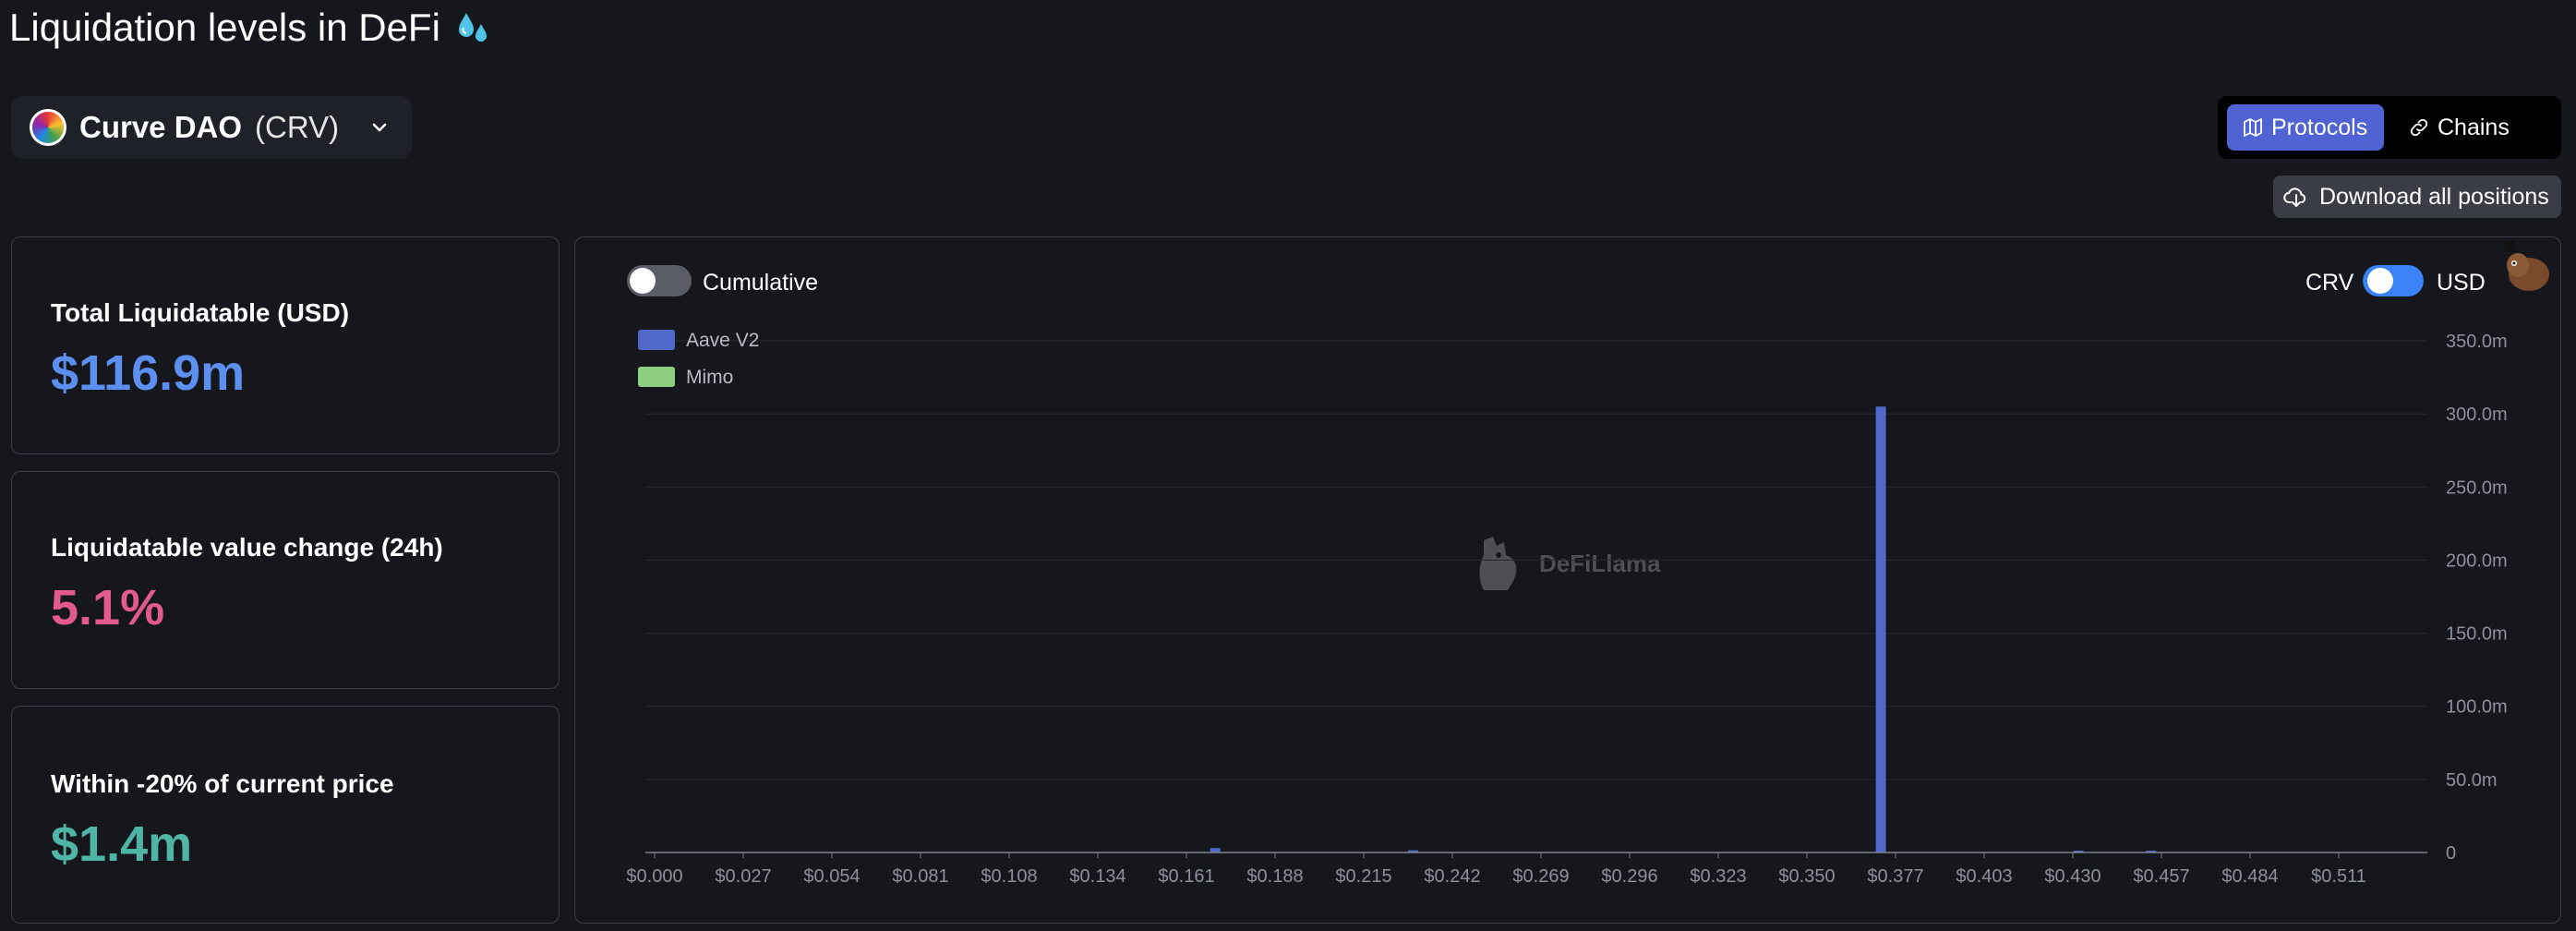  I want to click on x-tick-label: $0.215, so click(1363, 876).